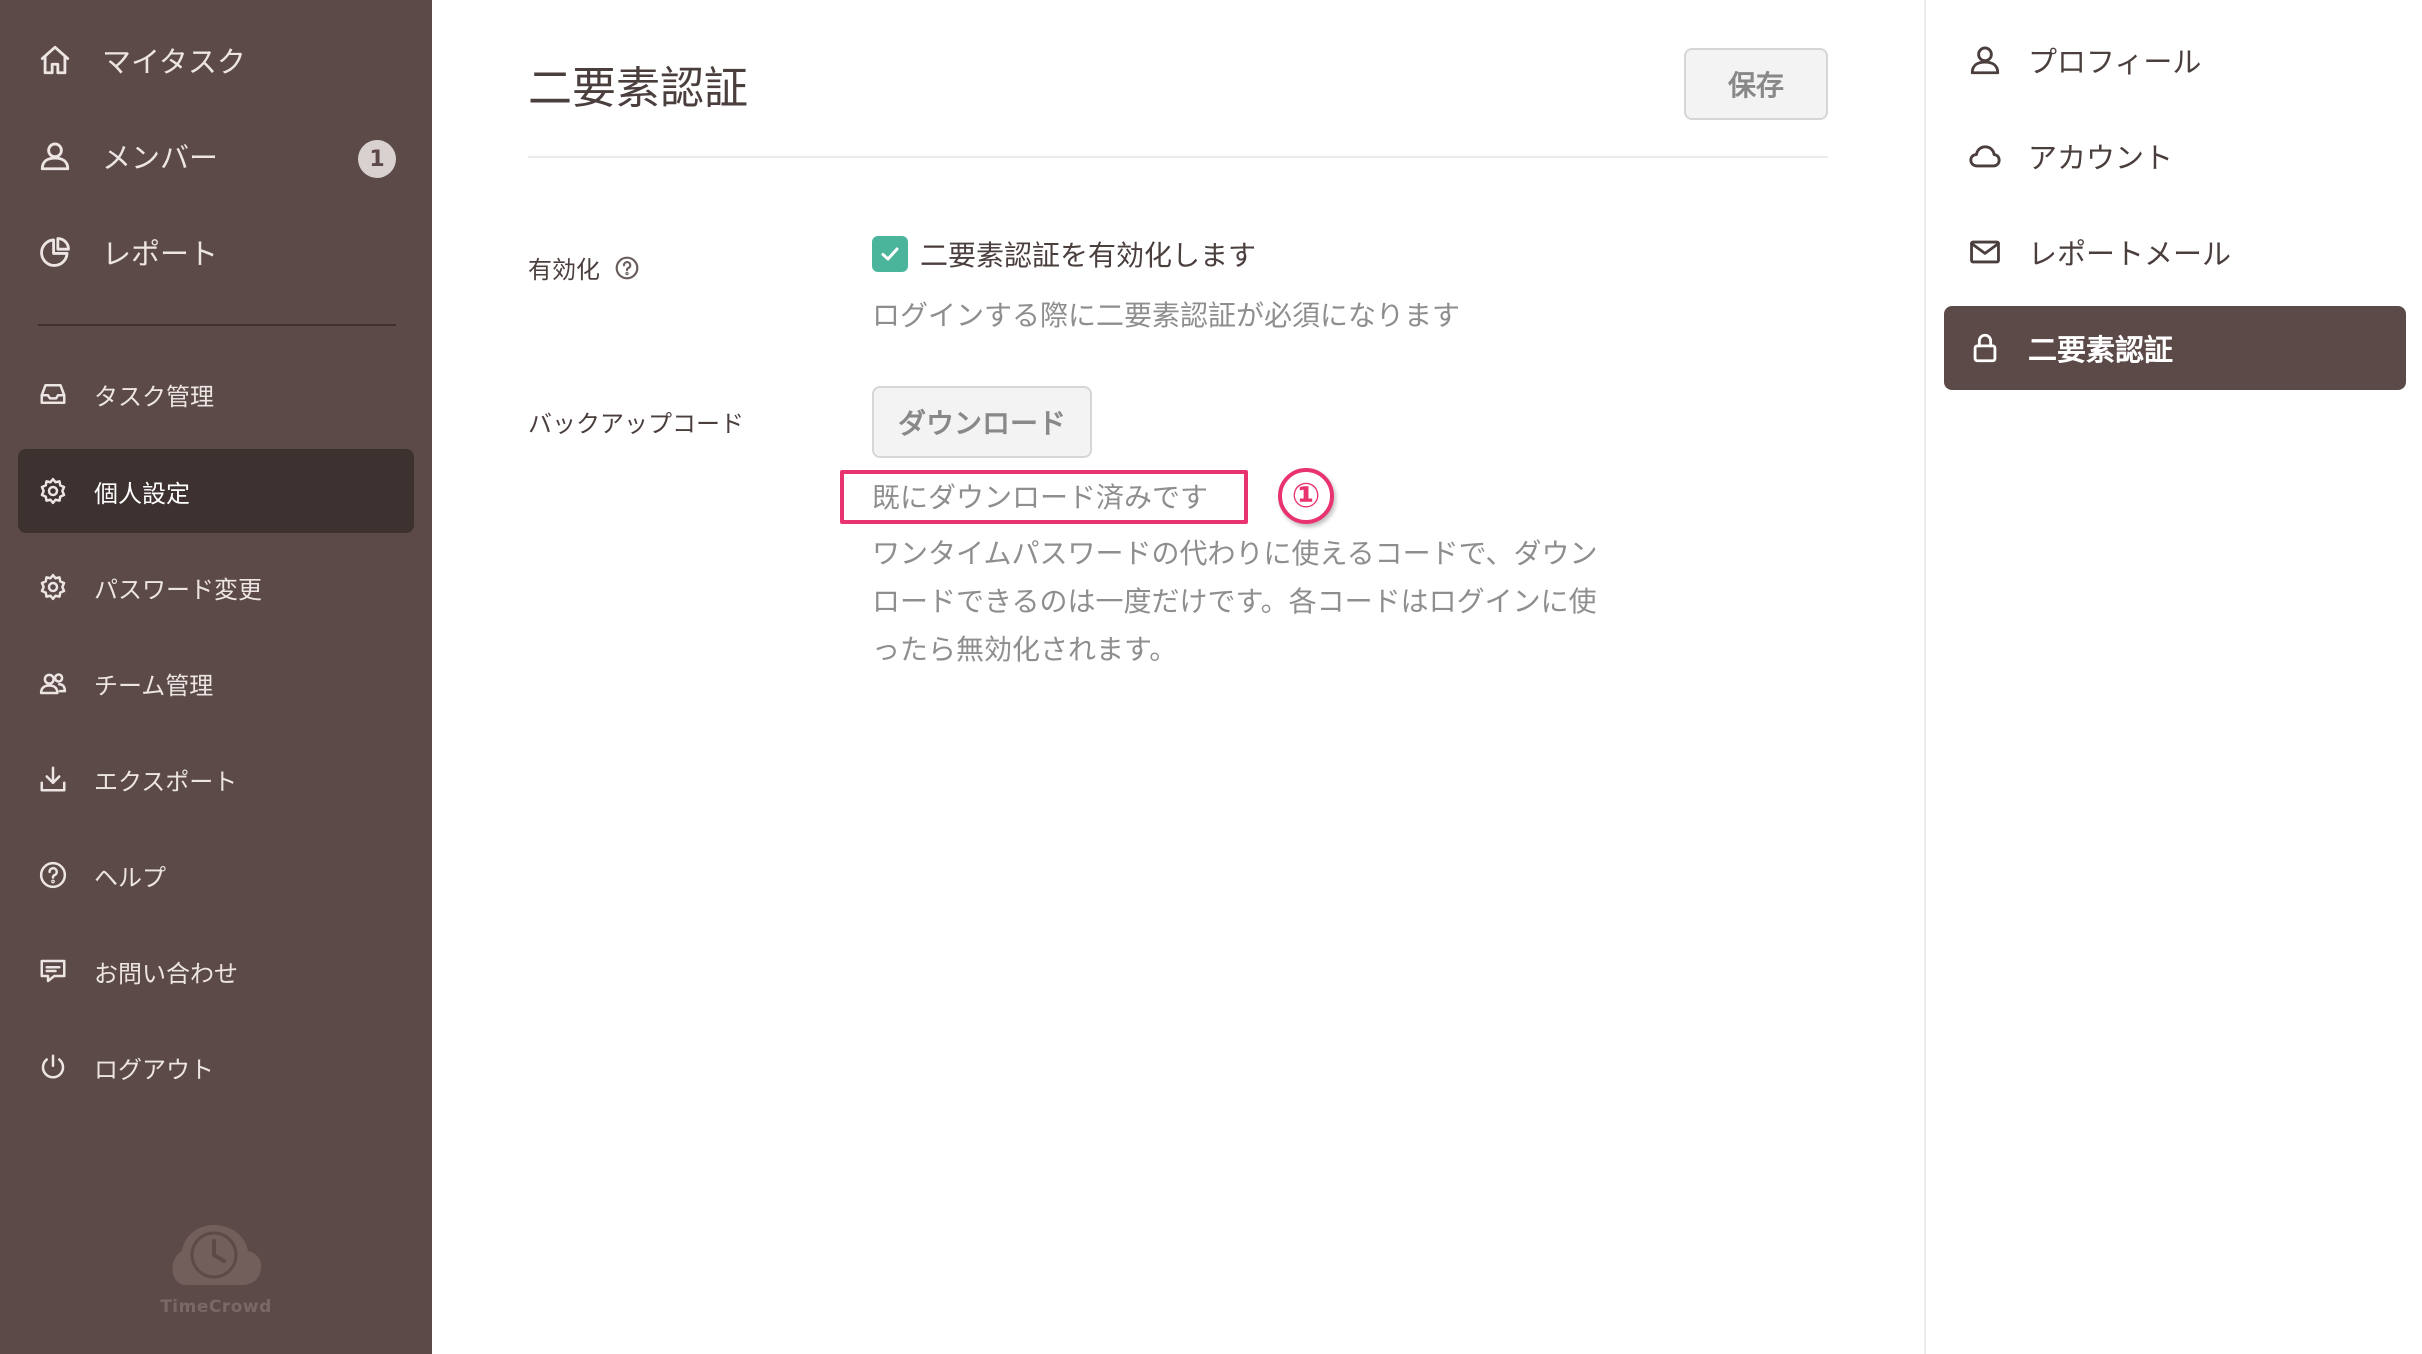 This screenshot has width=2422, height=1354. I want to click on chat-icon, so click(53, 971).